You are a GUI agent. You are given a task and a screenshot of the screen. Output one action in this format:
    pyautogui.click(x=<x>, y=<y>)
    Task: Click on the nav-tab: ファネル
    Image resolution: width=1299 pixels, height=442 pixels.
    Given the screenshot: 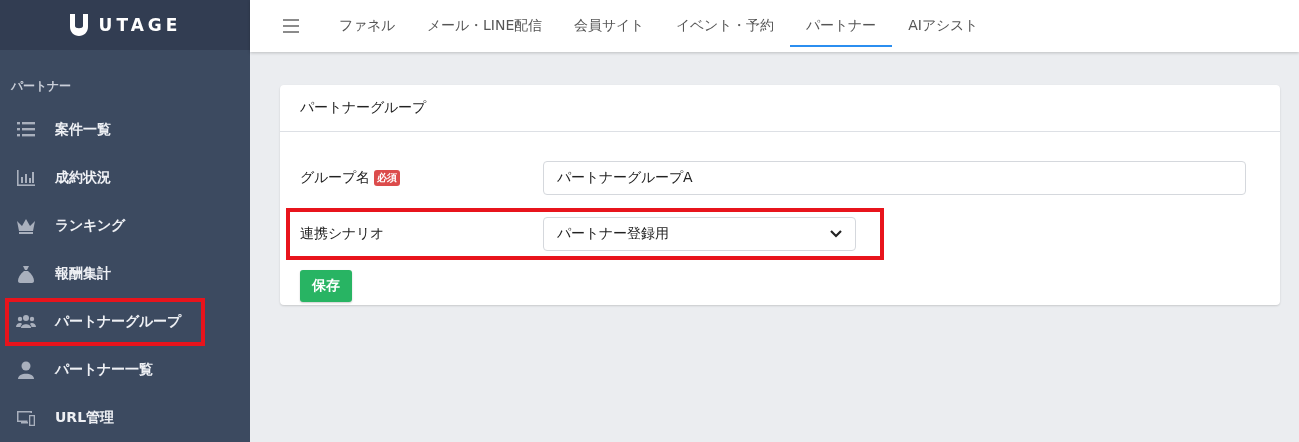 What is the action you would take?
    pyautogui.click(x=367, y=26)
    